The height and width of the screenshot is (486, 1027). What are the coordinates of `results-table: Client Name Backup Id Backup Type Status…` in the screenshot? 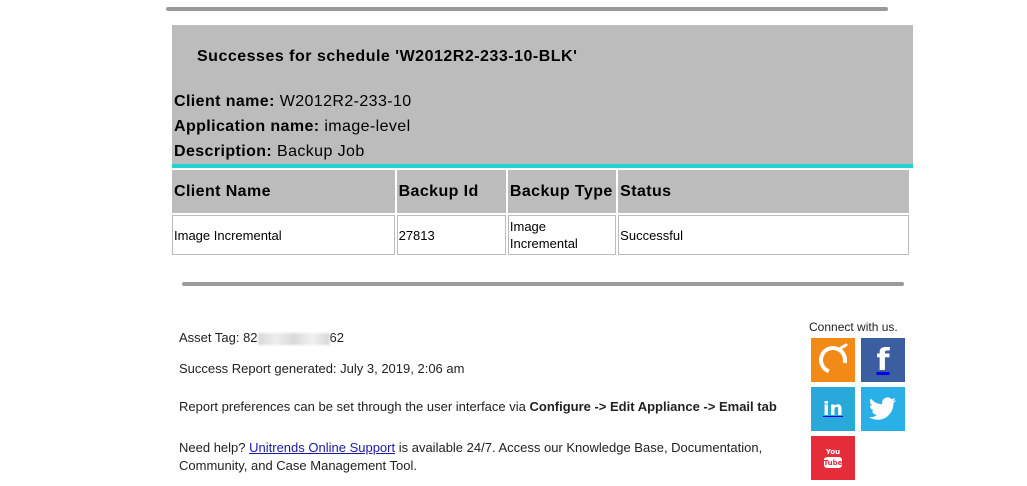 It's located at (540, 212).